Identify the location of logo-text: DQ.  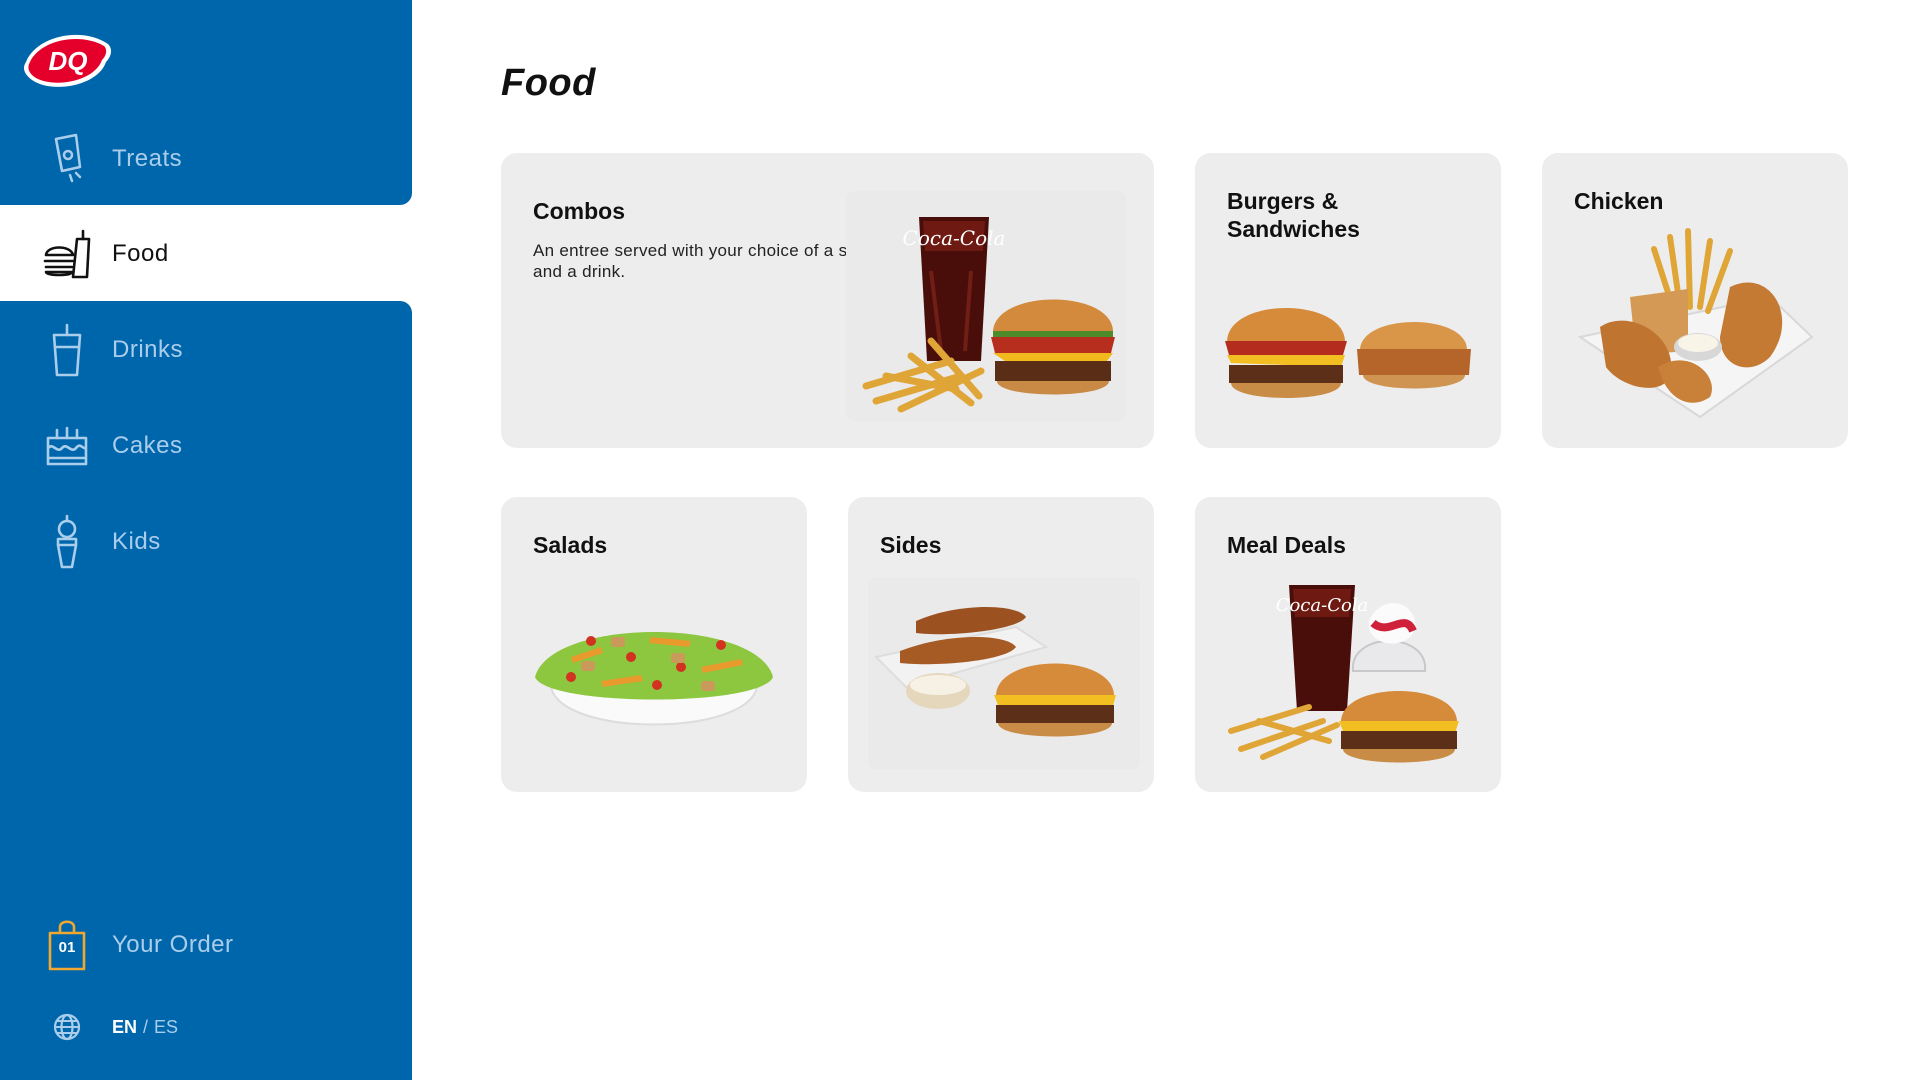
(68, 61).